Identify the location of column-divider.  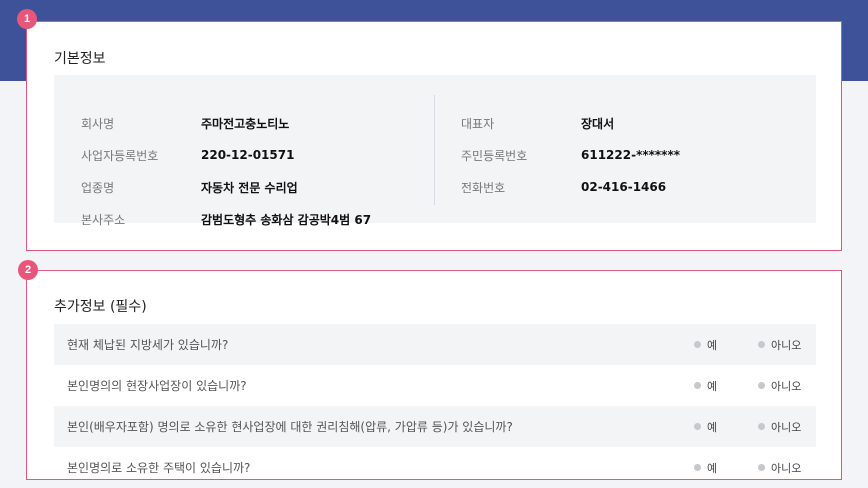
(434, 150).